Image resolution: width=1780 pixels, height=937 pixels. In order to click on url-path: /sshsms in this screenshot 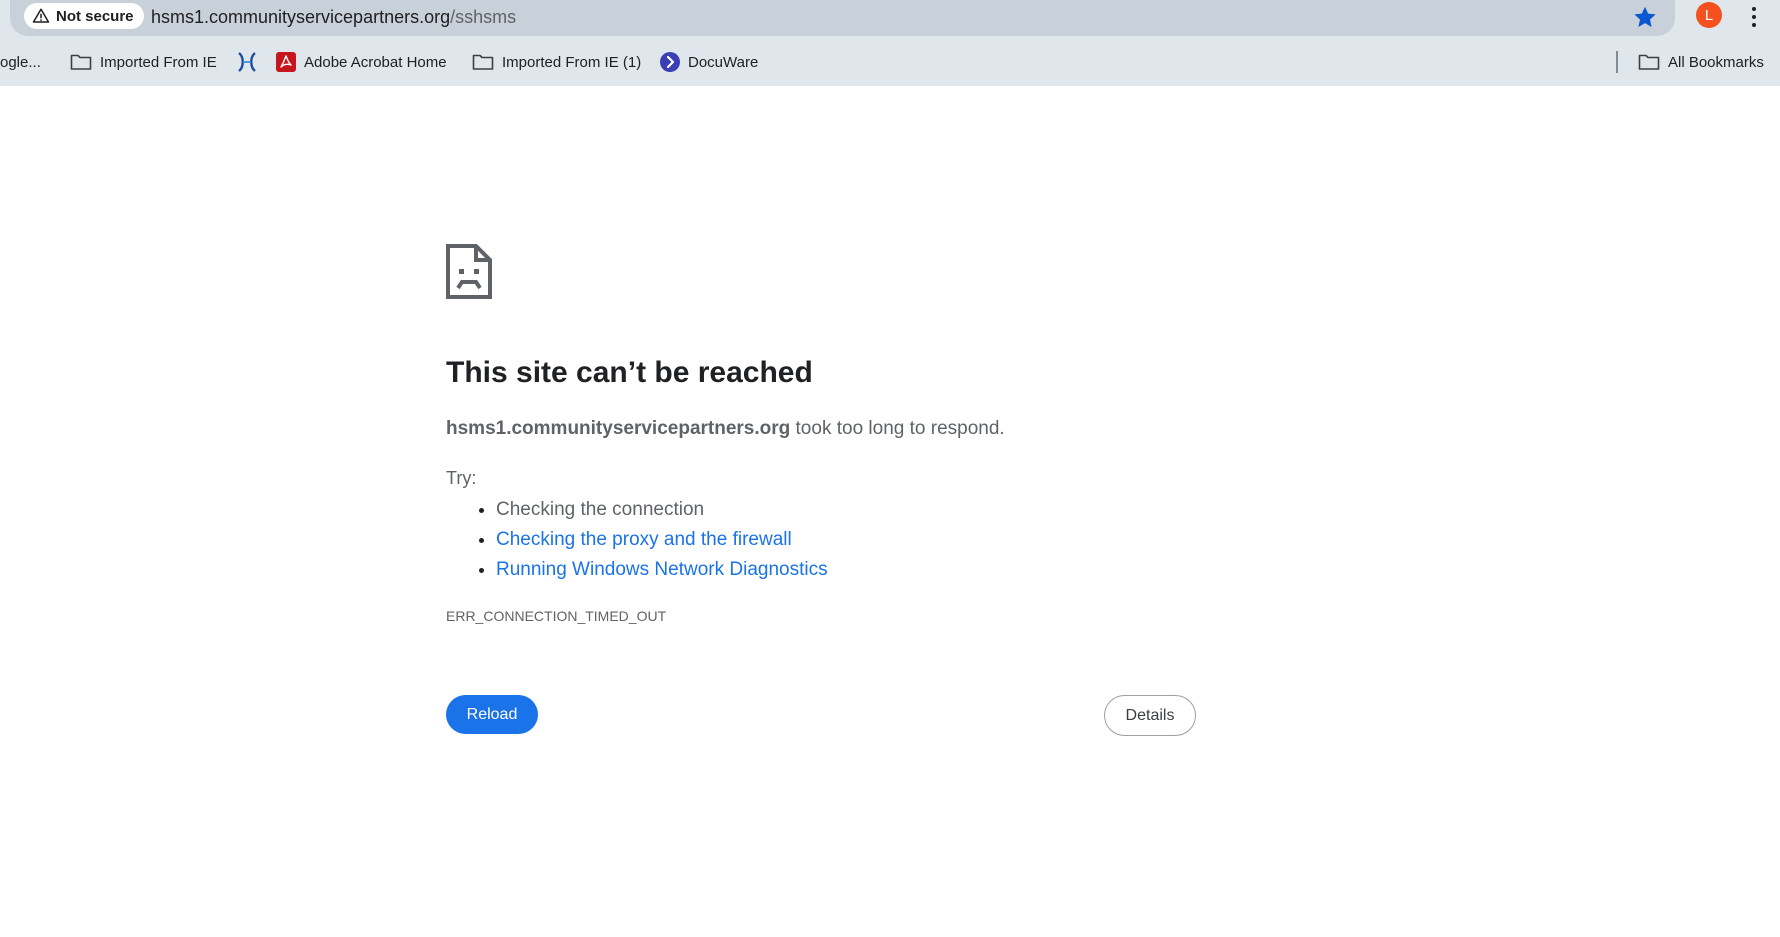, I will do `click(483, 17)`.